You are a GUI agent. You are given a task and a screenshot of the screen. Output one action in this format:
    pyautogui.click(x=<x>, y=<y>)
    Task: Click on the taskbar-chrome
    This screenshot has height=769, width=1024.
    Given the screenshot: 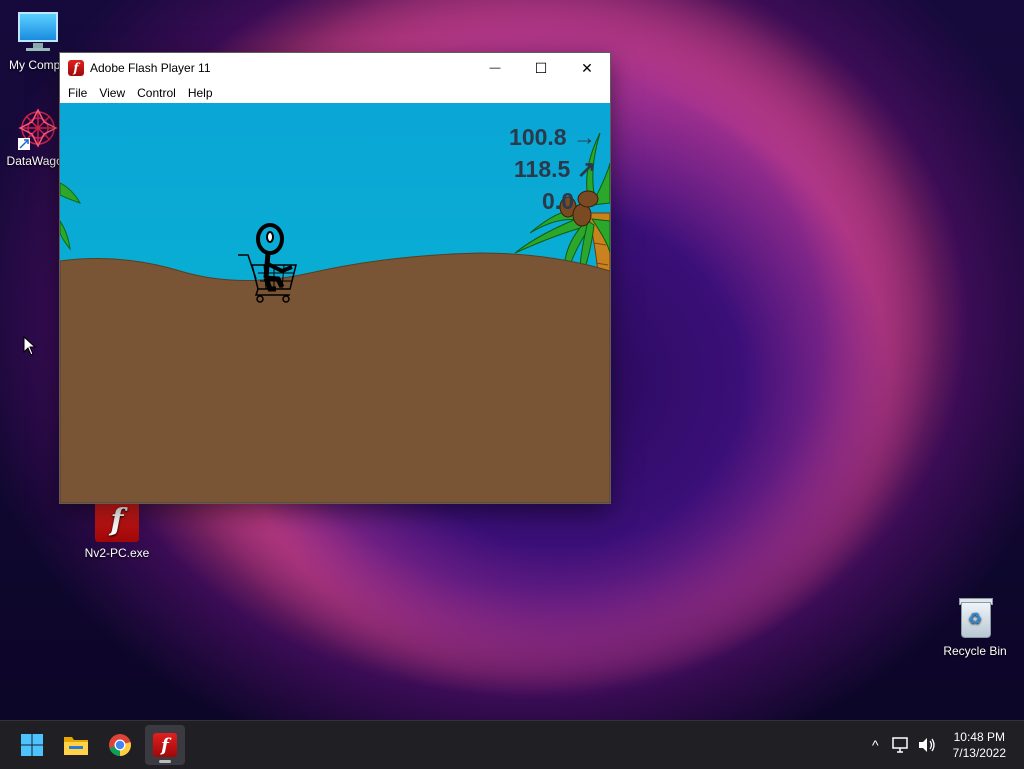 What is the action you would take?
    pyautogui.click(x=120, y=745)
    